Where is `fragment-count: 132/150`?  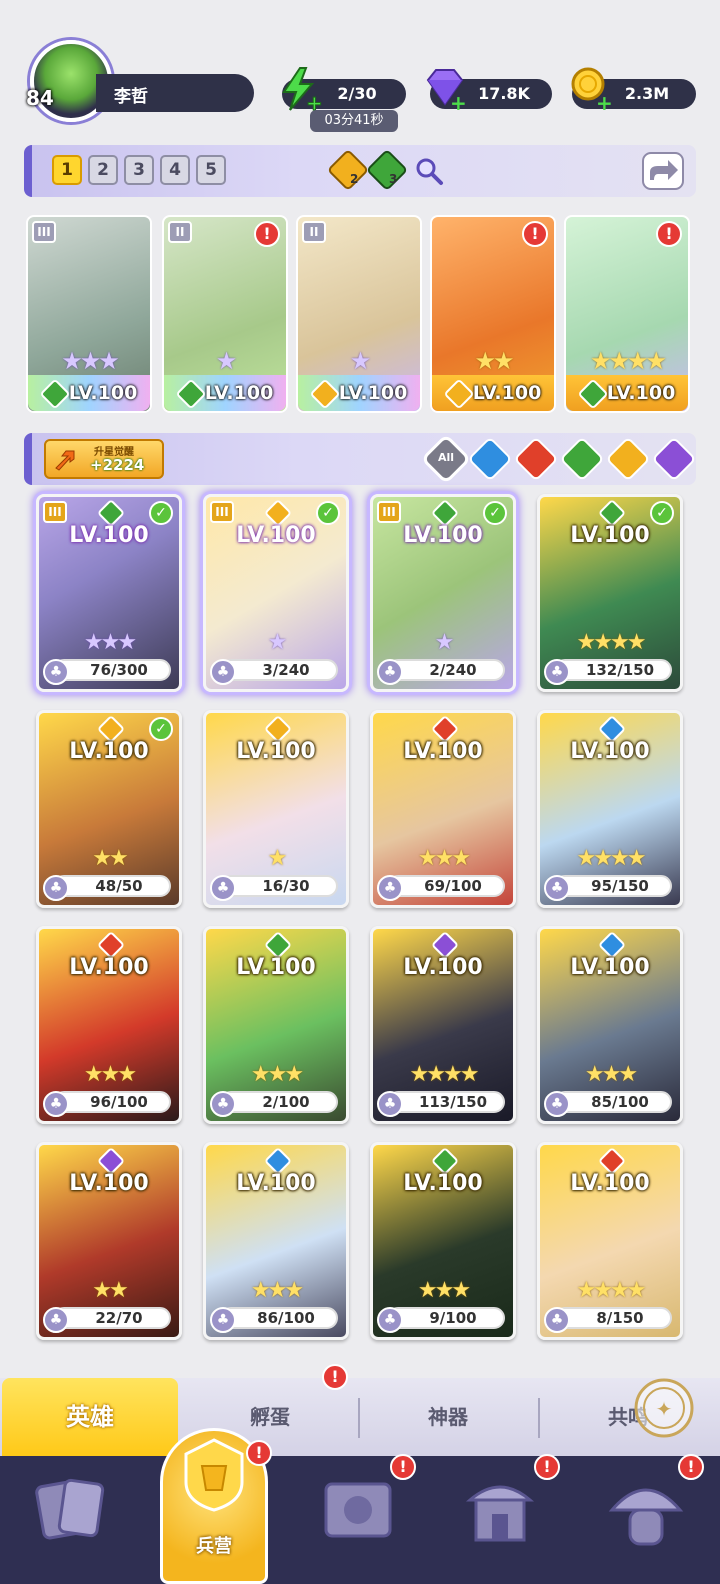 fragment-count: 132/150 is located at coordinates (620, 670).